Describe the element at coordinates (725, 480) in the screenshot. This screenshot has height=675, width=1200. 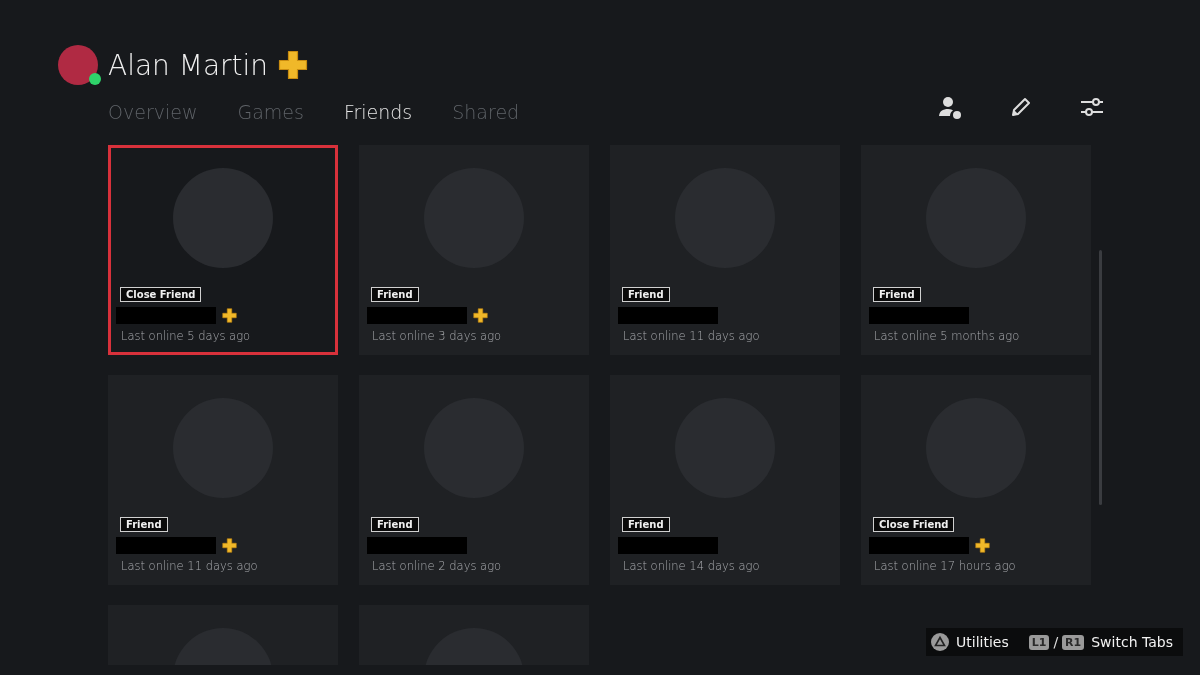
I see `friend-card: Friend Last online 14 days ago` at that location.